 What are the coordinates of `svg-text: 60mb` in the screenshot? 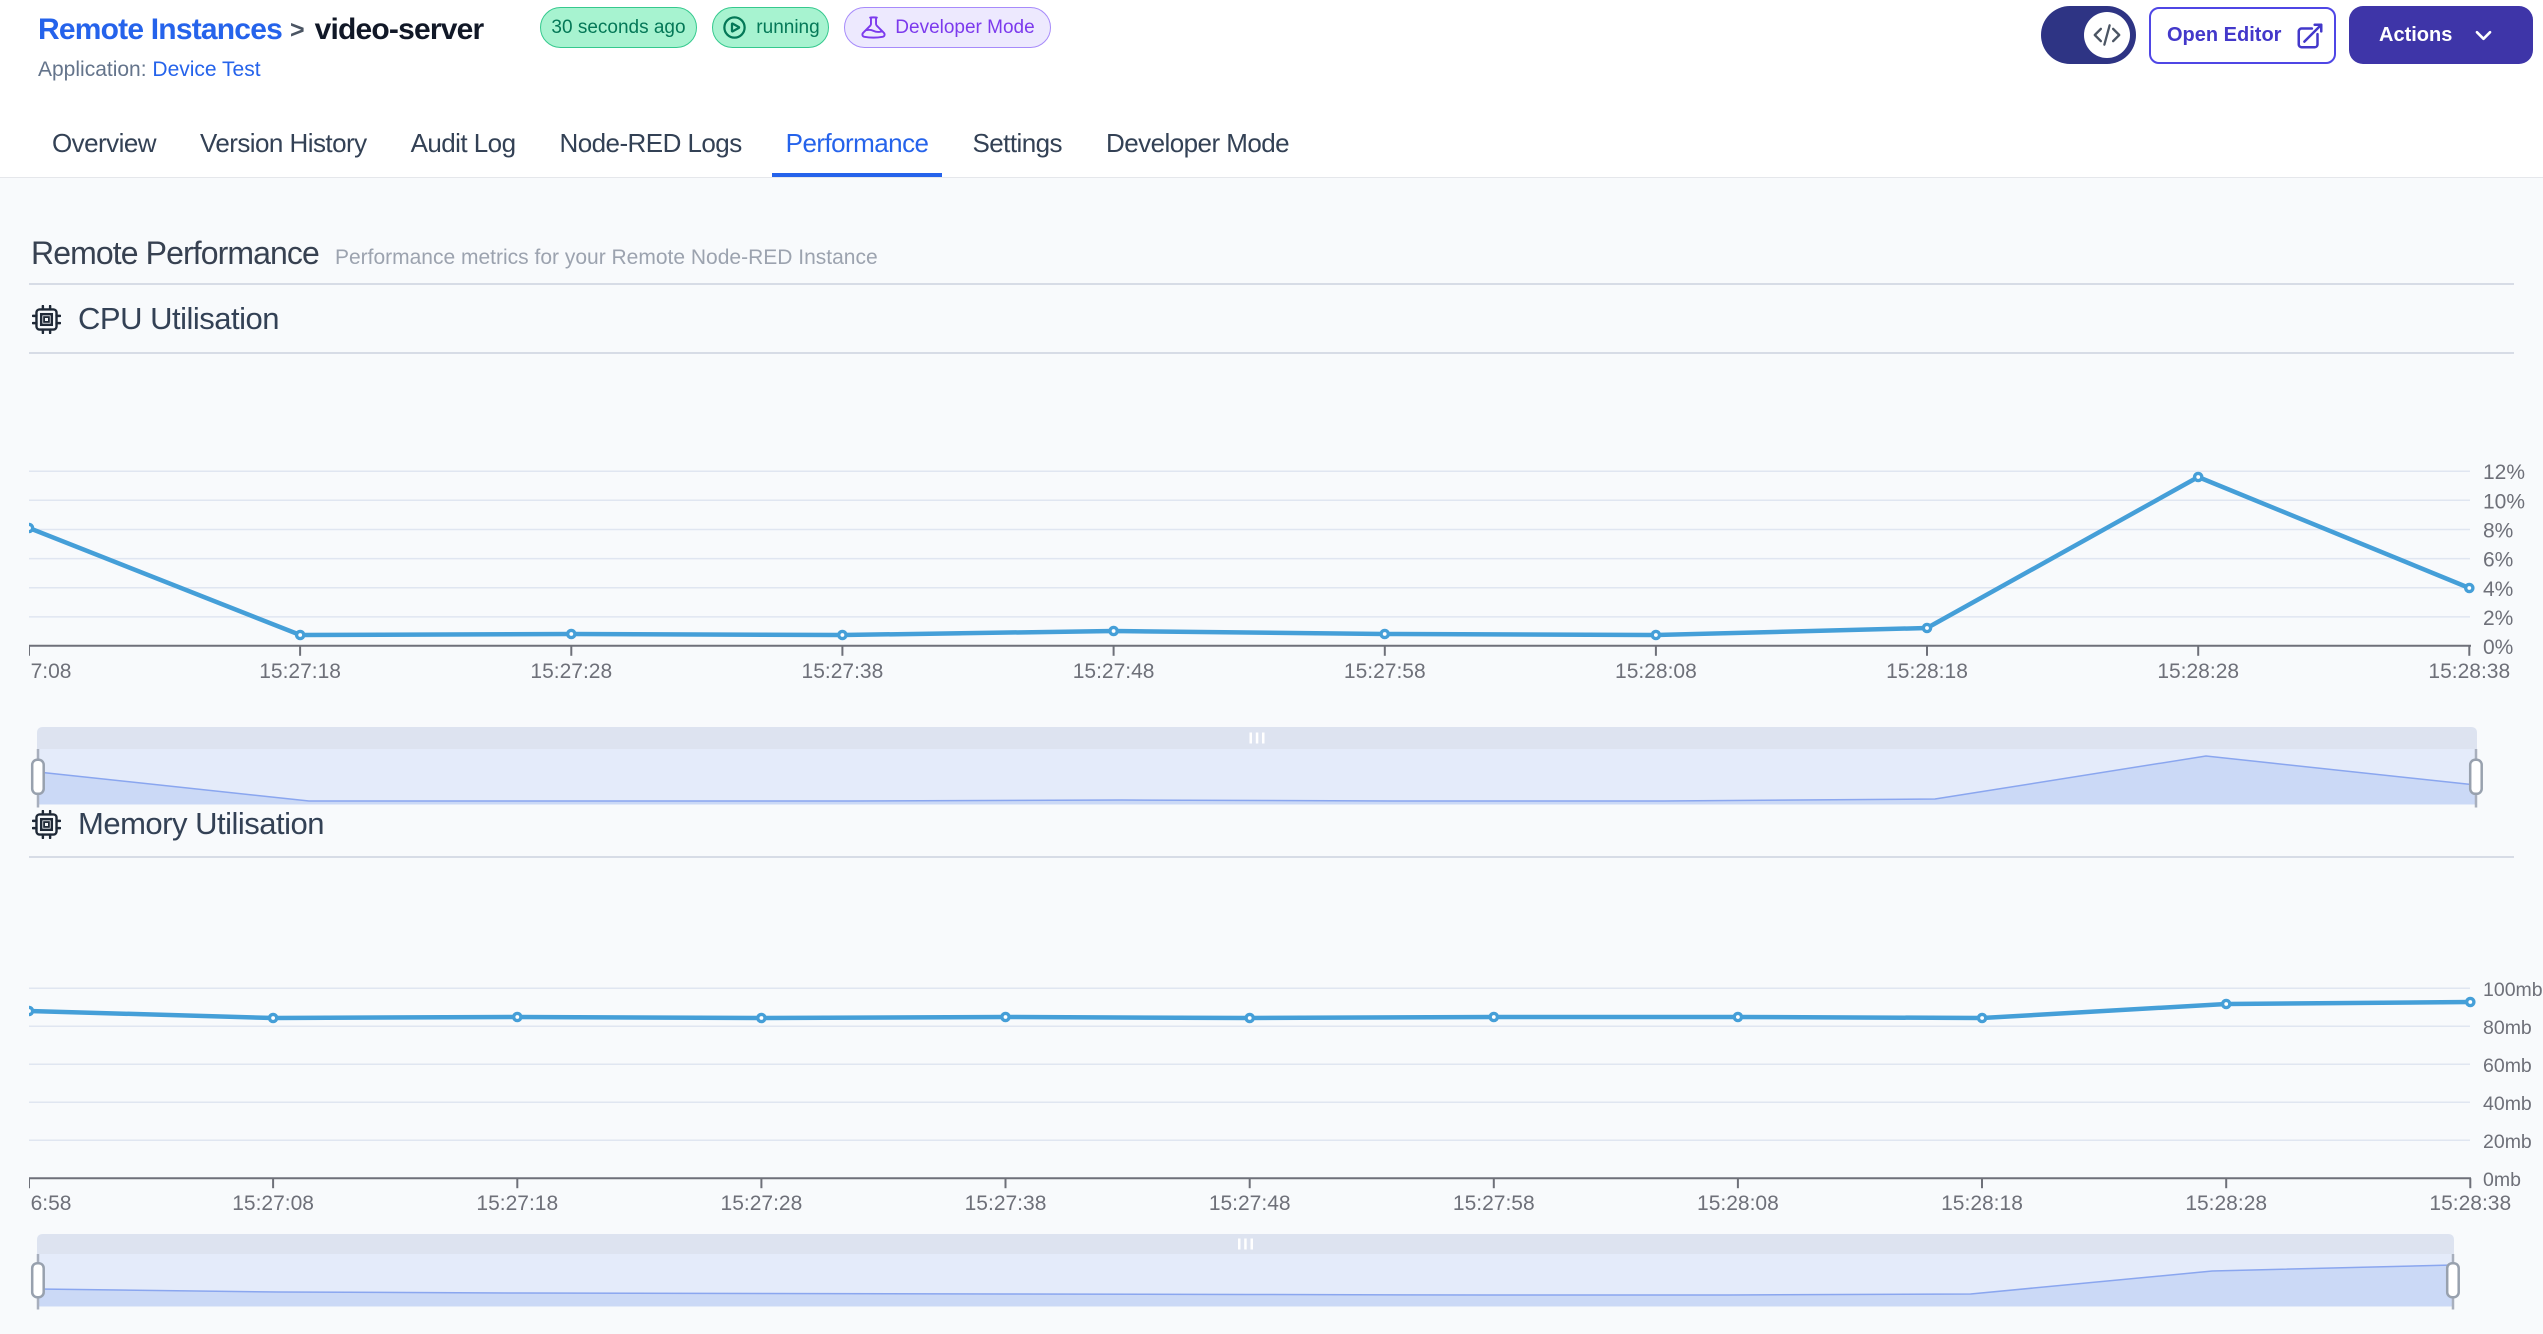 It's located at (2507, 1066).